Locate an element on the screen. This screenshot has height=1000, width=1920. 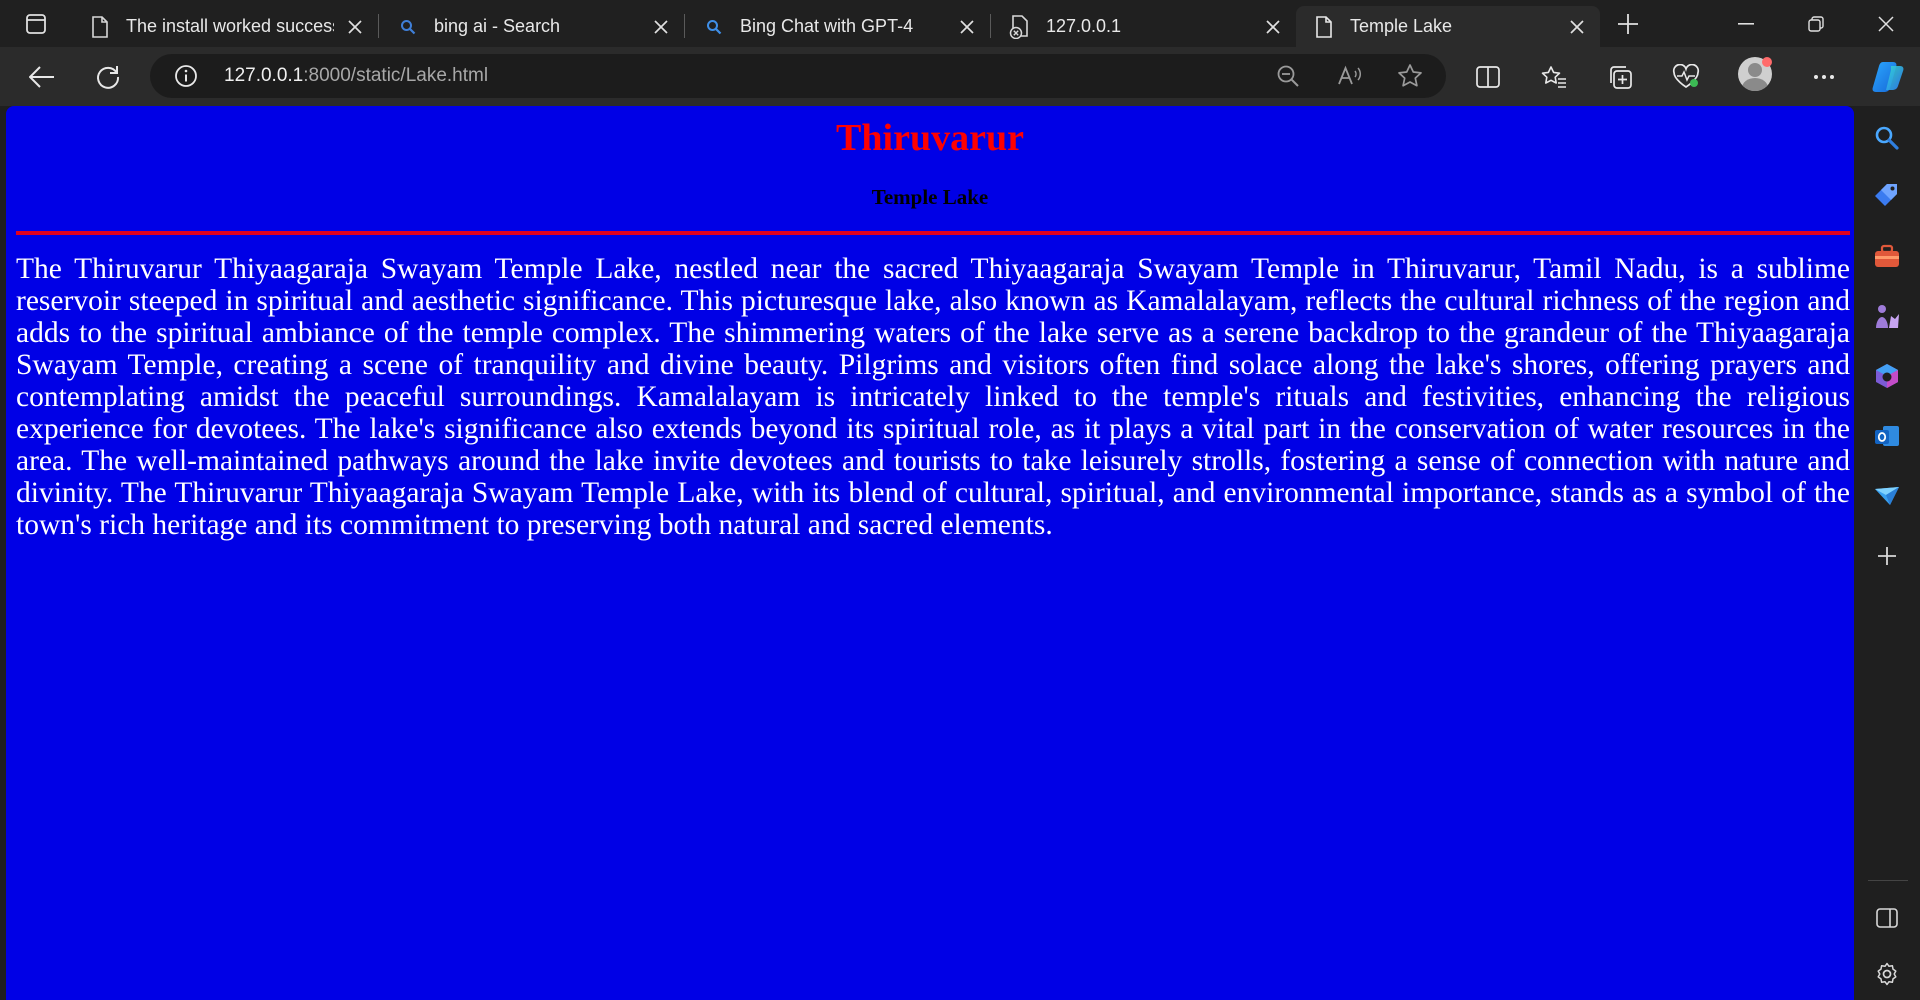
copilot-icon is located at coordinates (1888, 77).